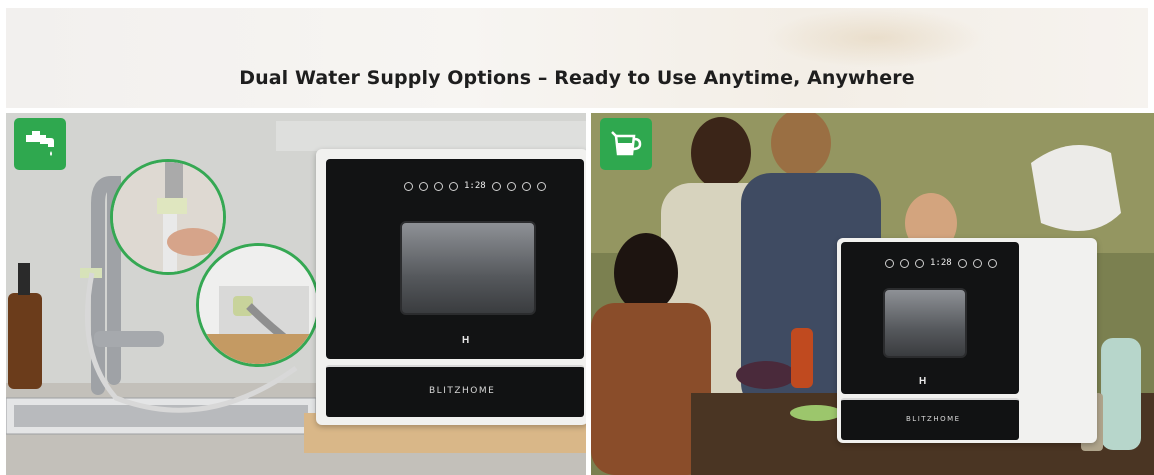 The image size is (1154, 475). I want to click on water-kettle-icon, so click(626, 143).